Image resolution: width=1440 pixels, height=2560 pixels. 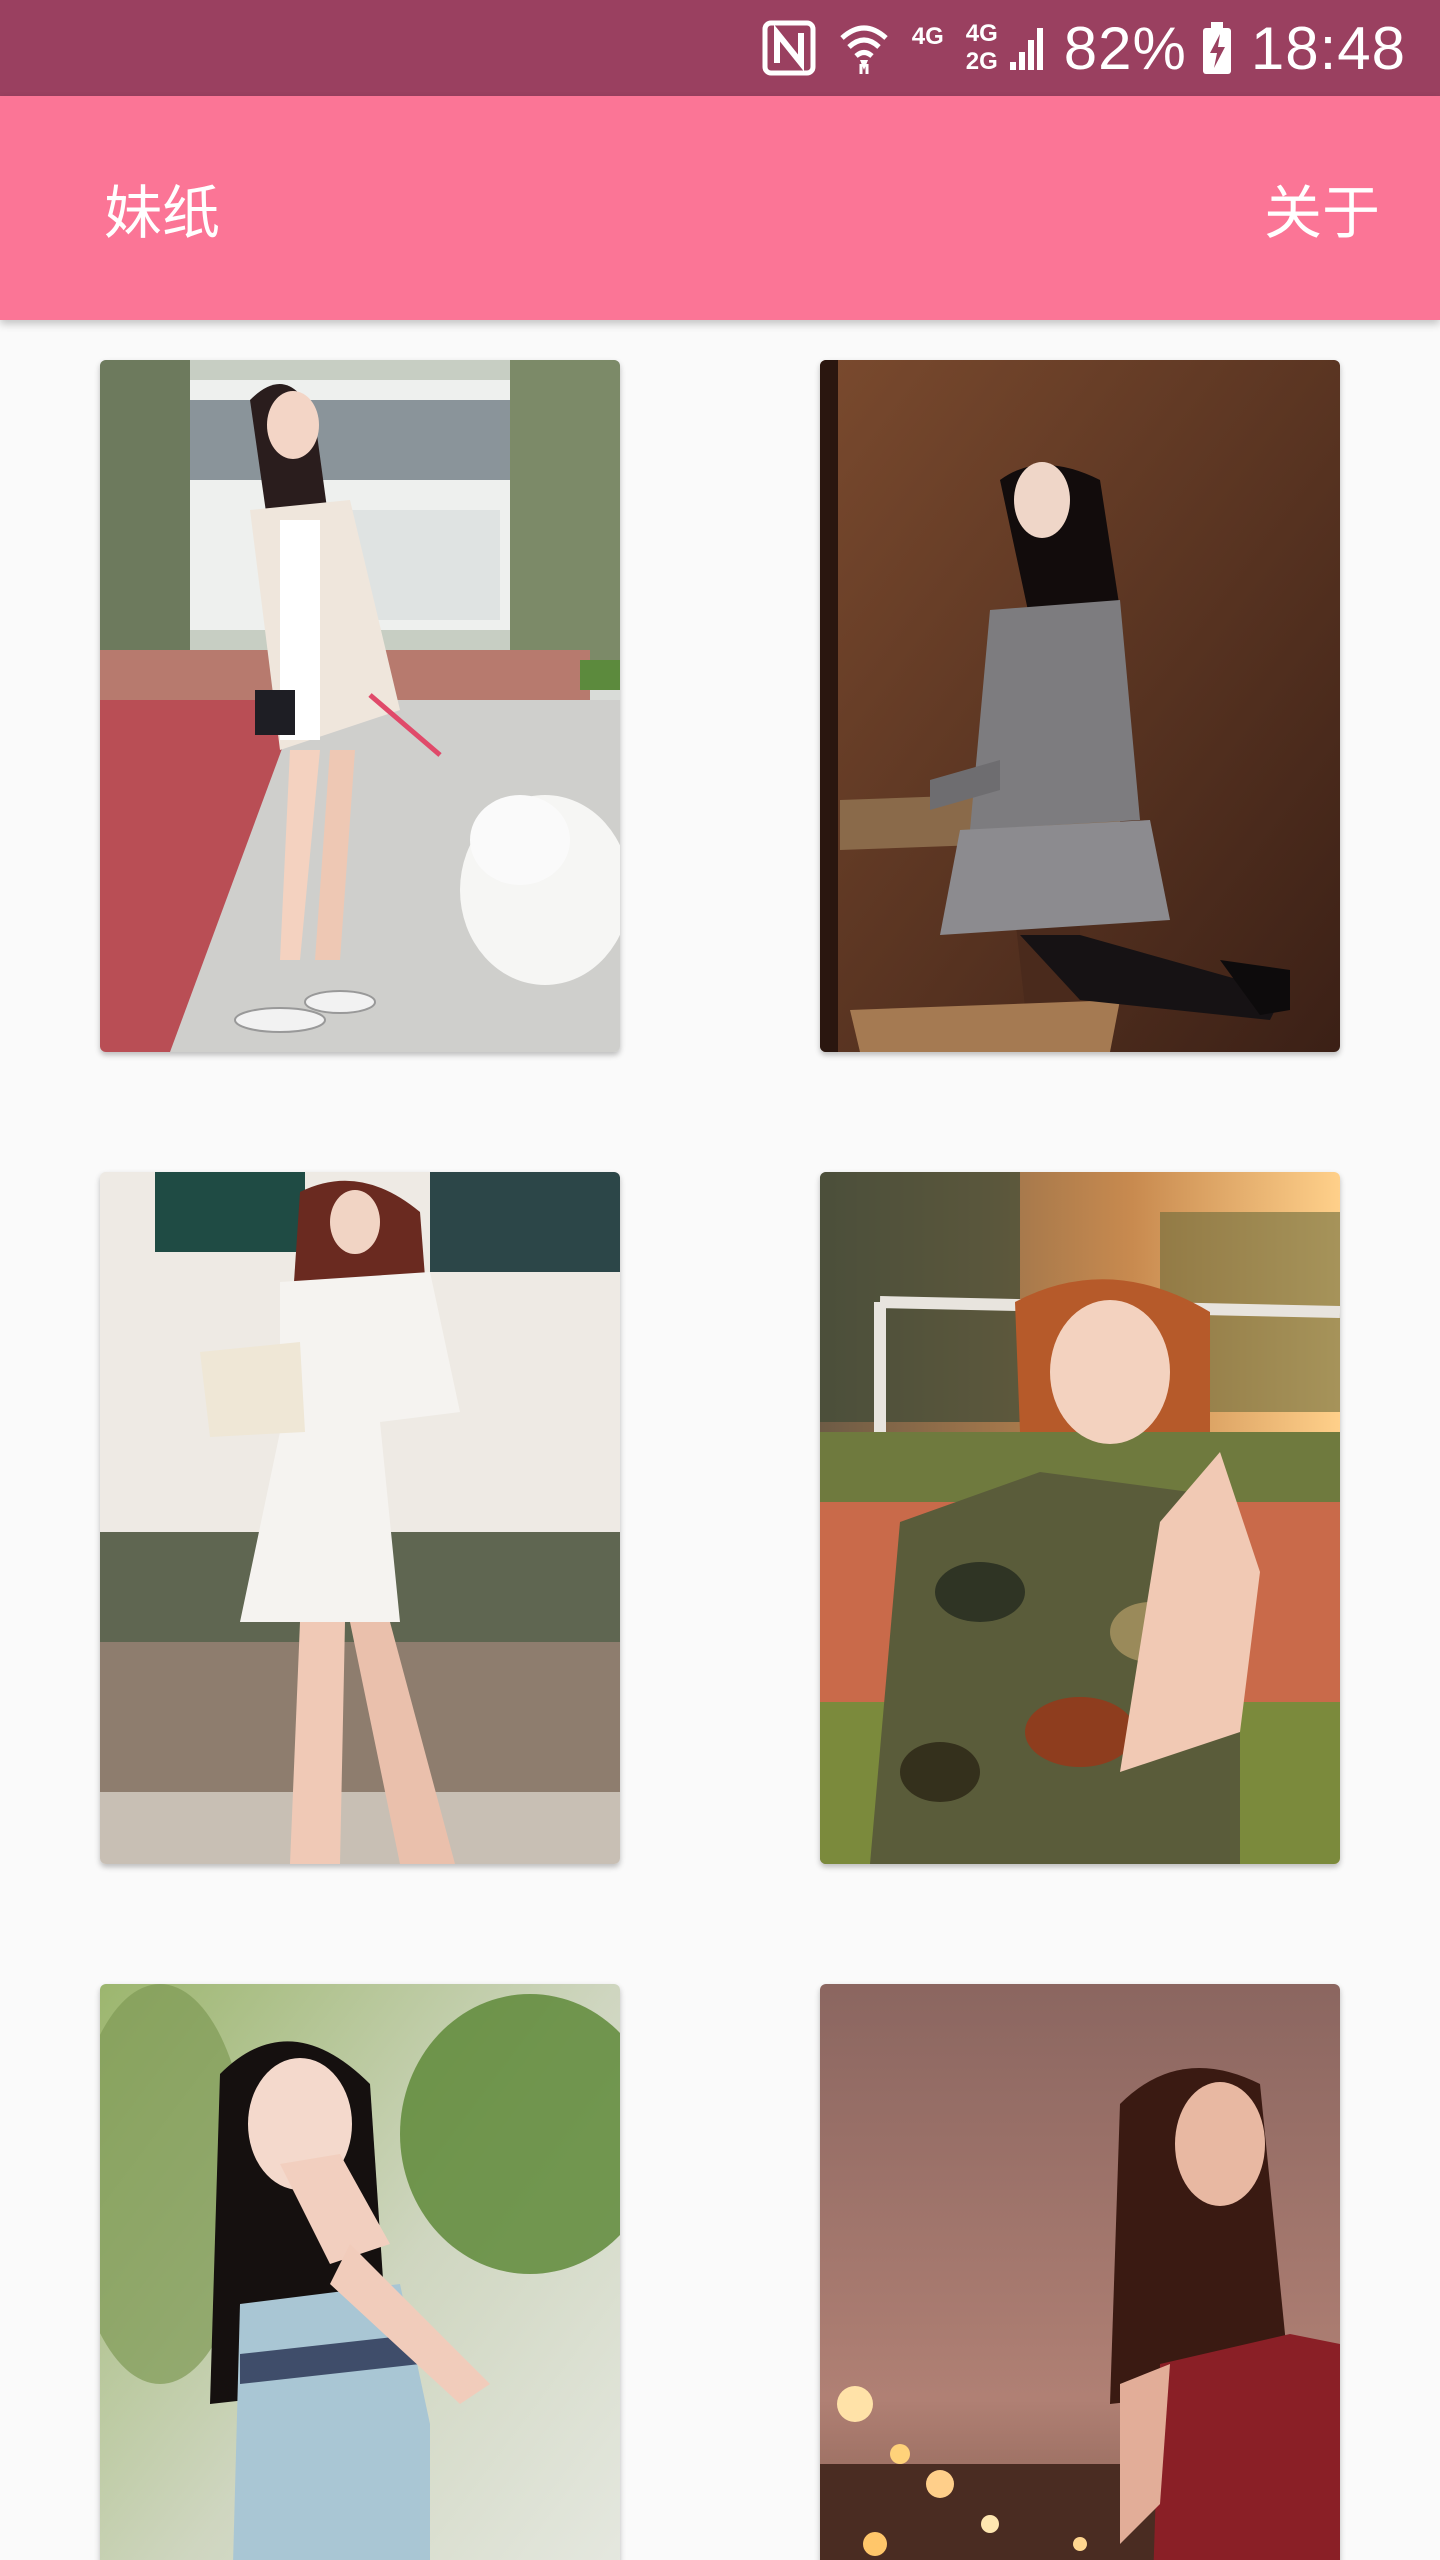 I want to click on photo-girl-white-dress-street, so click(x=360, y=1518).